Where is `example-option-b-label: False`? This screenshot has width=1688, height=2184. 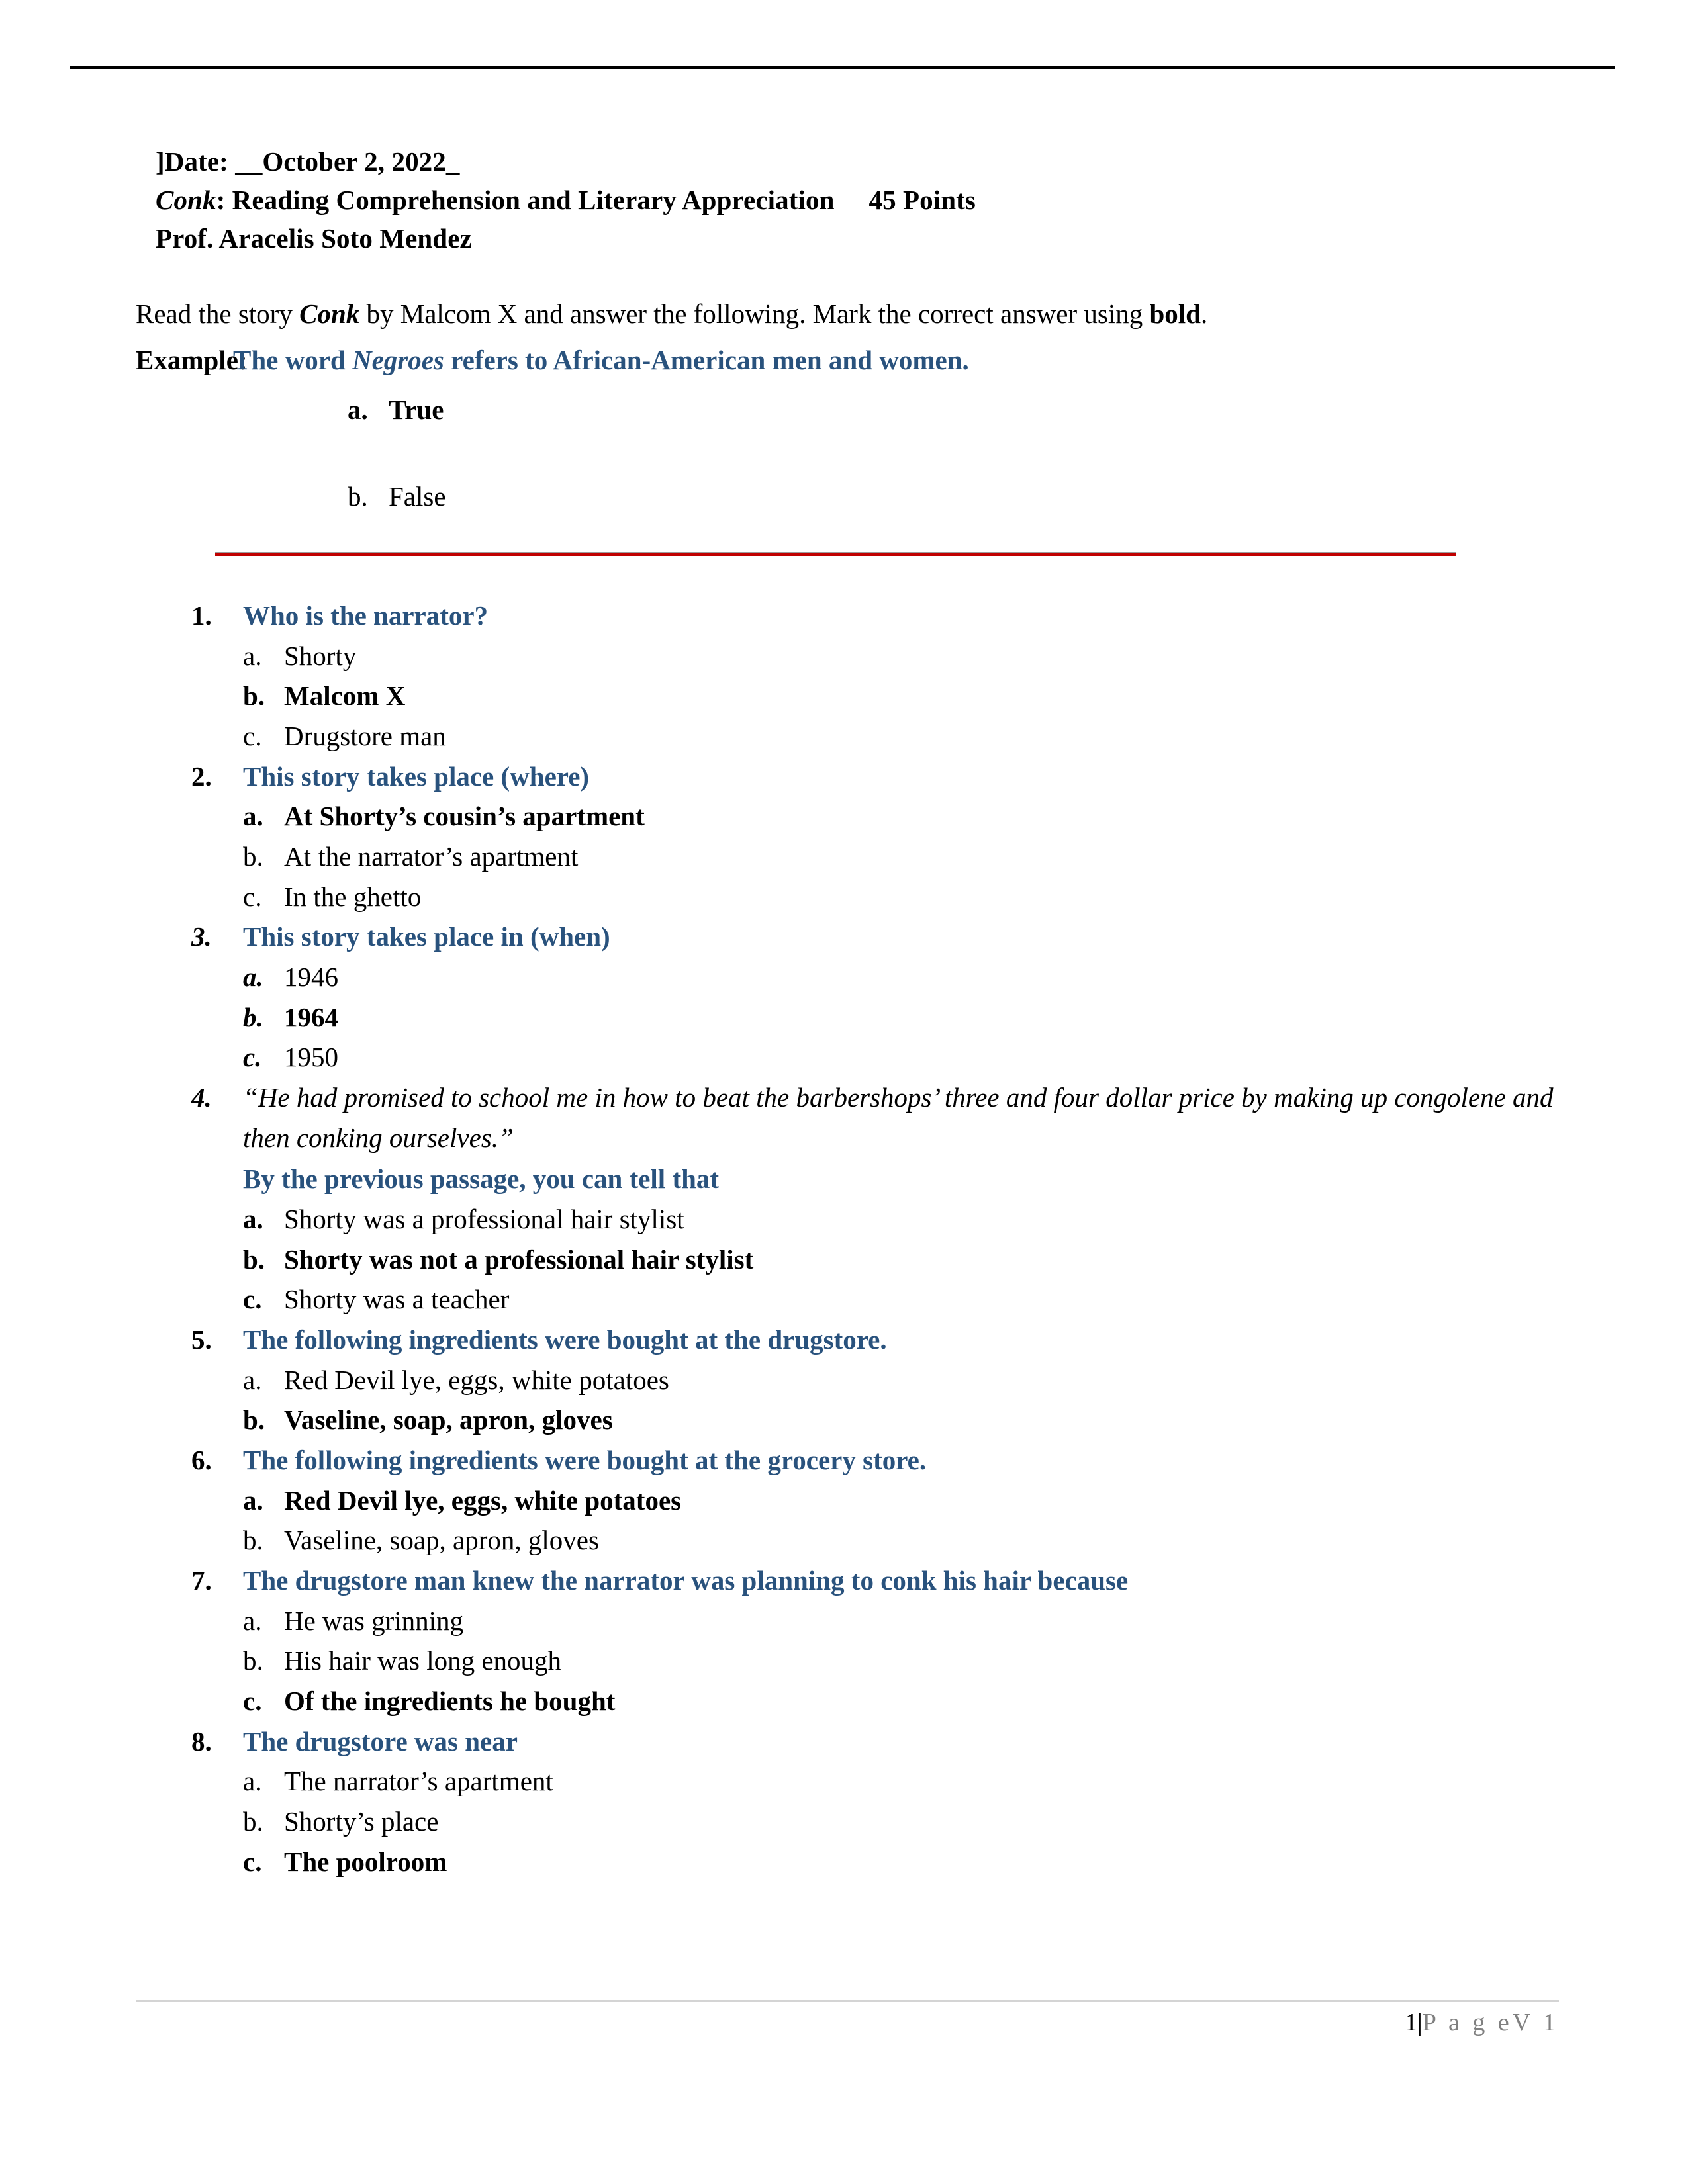
example-option-b-label: False is located at coordinates (417, 496).